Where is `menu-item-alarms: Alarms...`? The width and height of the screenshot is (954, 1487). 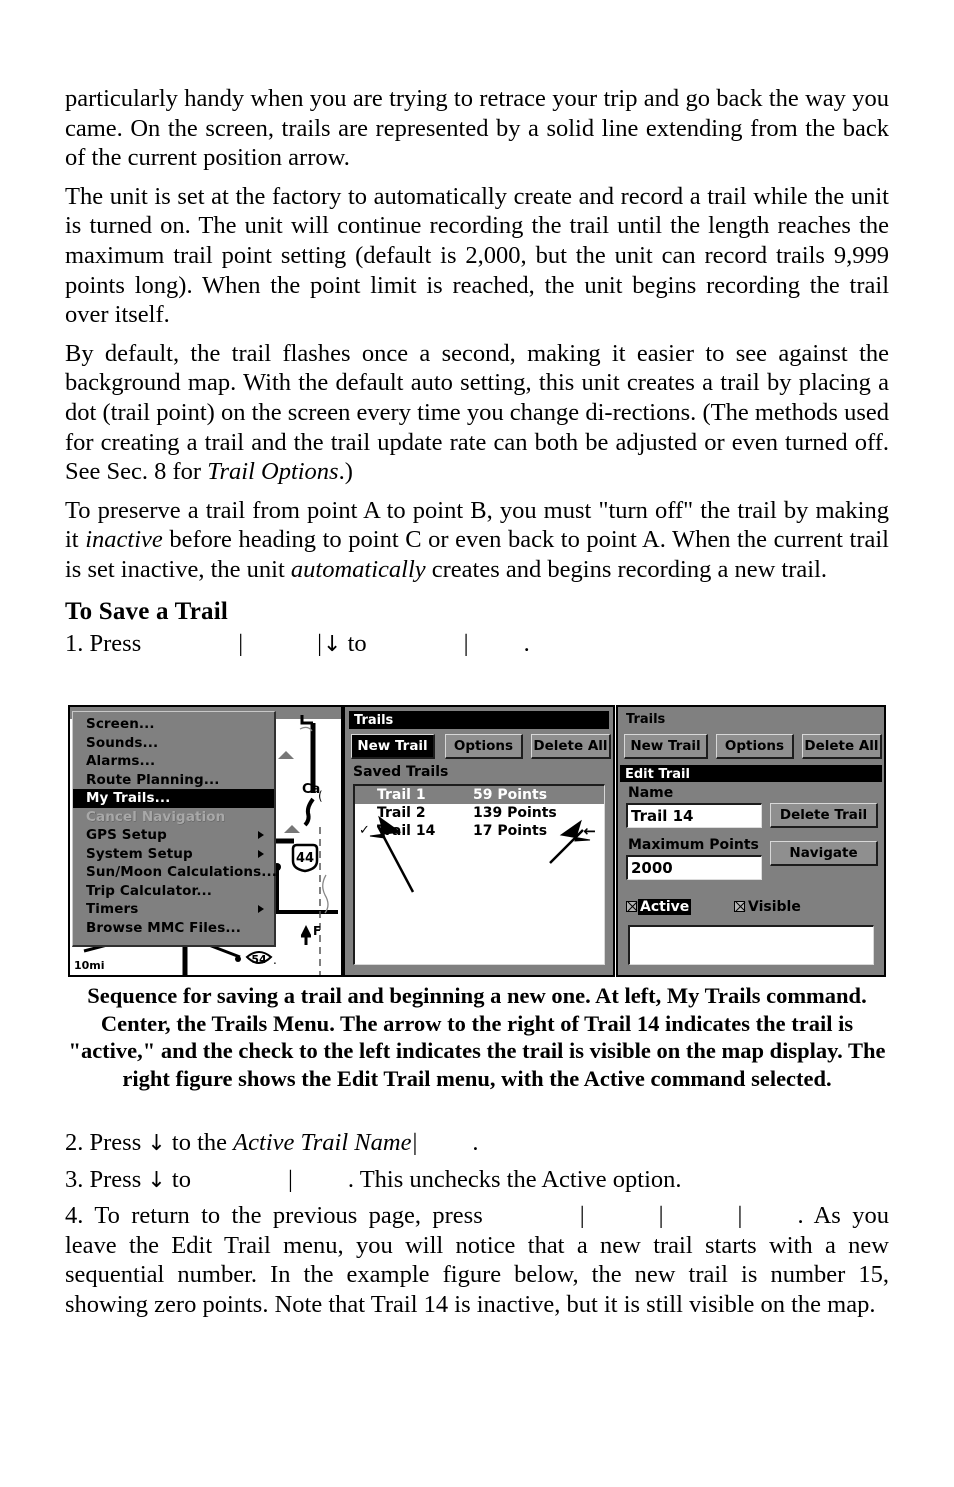 menu-item-alarms: Alarms... is located at coordinates (173, 761).